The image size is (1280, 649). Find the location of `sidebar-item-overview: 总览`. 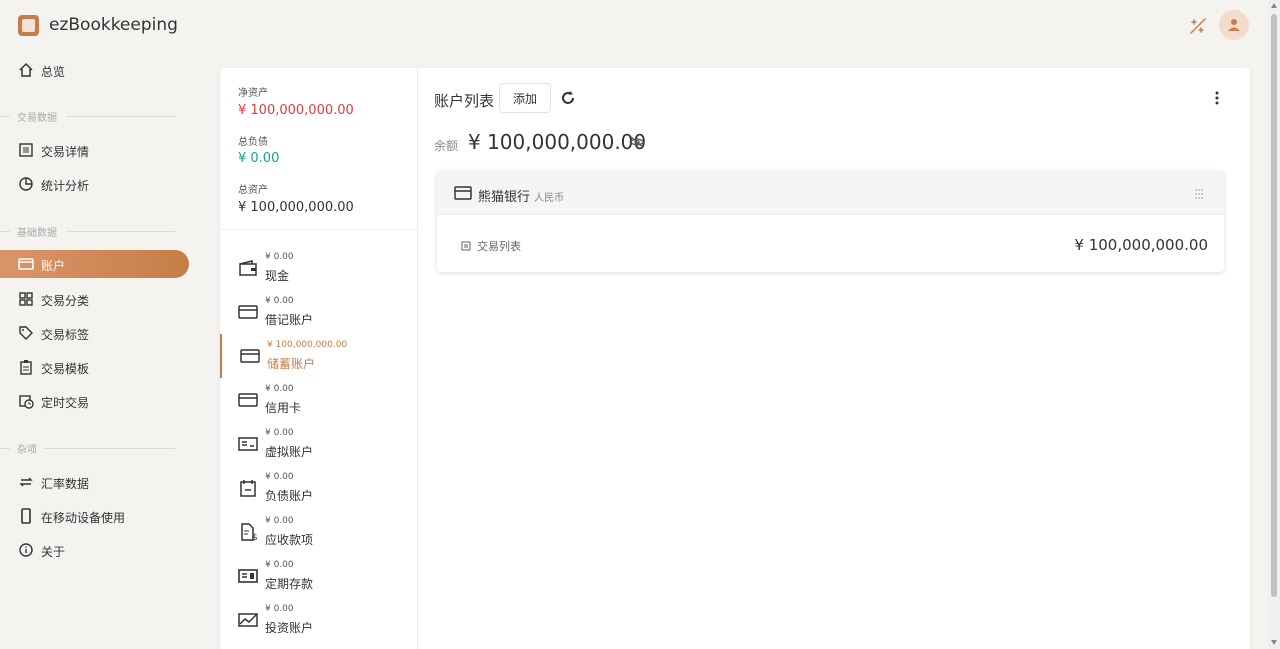

sidebar-item-overview: 总览 is located at coordinates (94, 70).